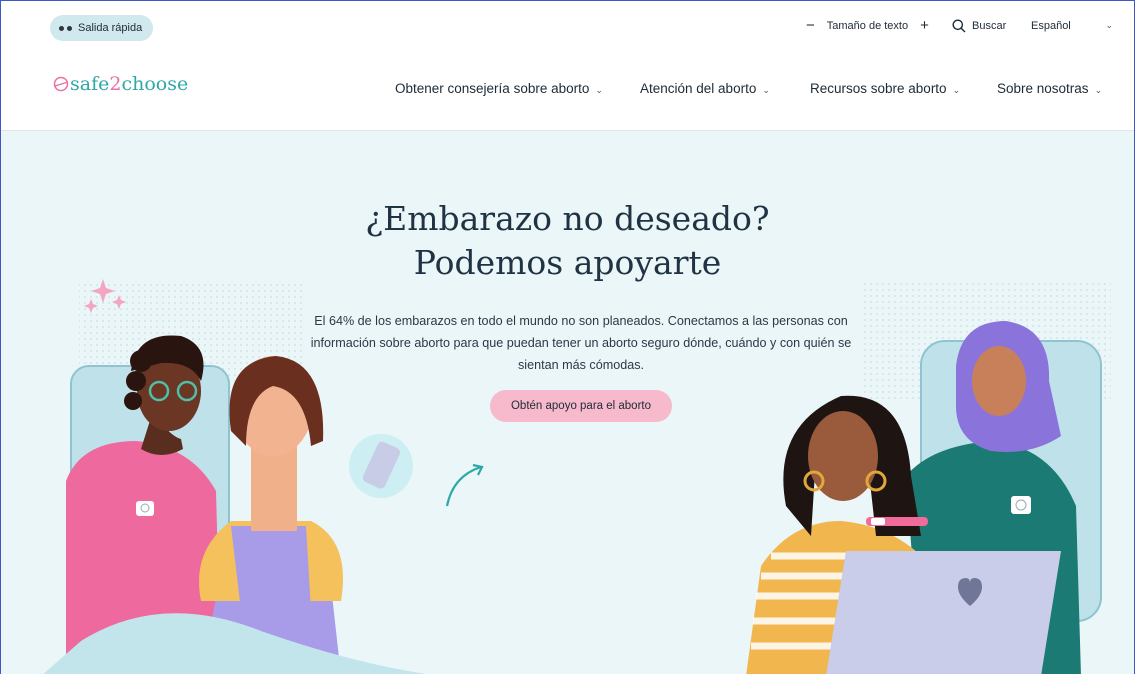 The height and width of the screenshot is (675, 1135). Describe the element at coordinates (581, 406) in the screenshot. I see `get-support-button: Obtén apoyo para el aborto` at that location.